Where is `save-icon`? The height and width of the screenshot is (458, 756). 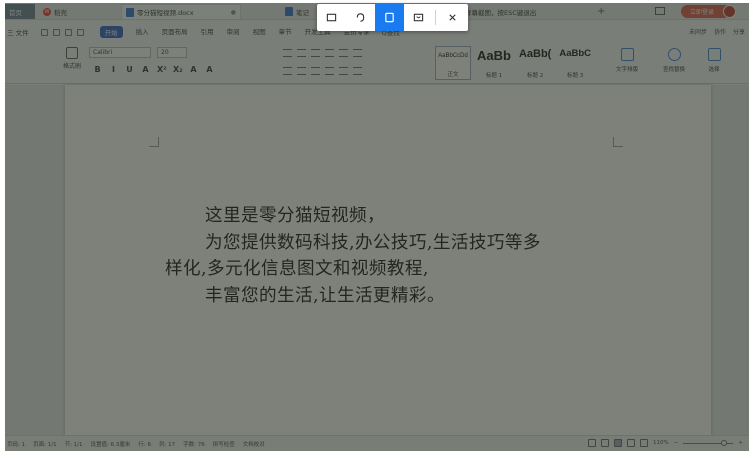 save-icon is located at coordinates (44, 32).